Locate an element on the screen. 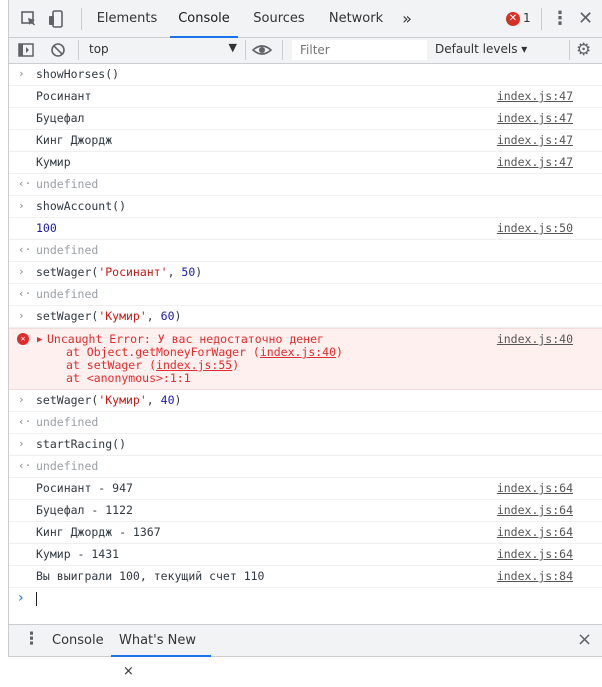 The image size is (602, 687). tab-console: Console is located at coordinates (204, 19).